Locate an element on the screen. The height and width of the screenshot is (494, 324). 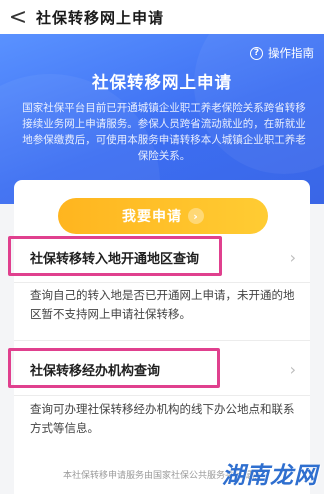
operation-guide-label: 操作指南 is located at coordinates (291, 53).